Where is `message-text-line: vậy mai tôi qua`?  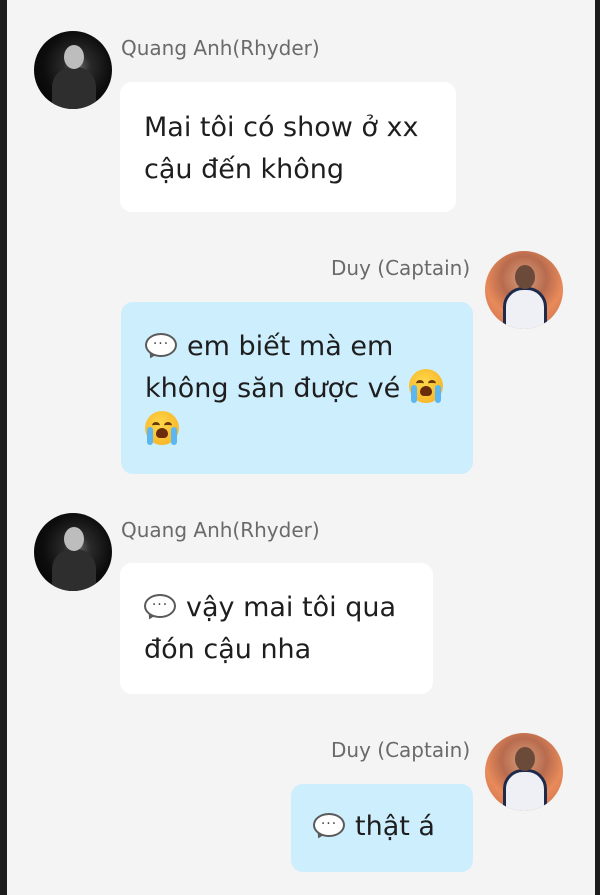
message-text-line: vậy mai tôi qua is located at coordinates (291, 607).